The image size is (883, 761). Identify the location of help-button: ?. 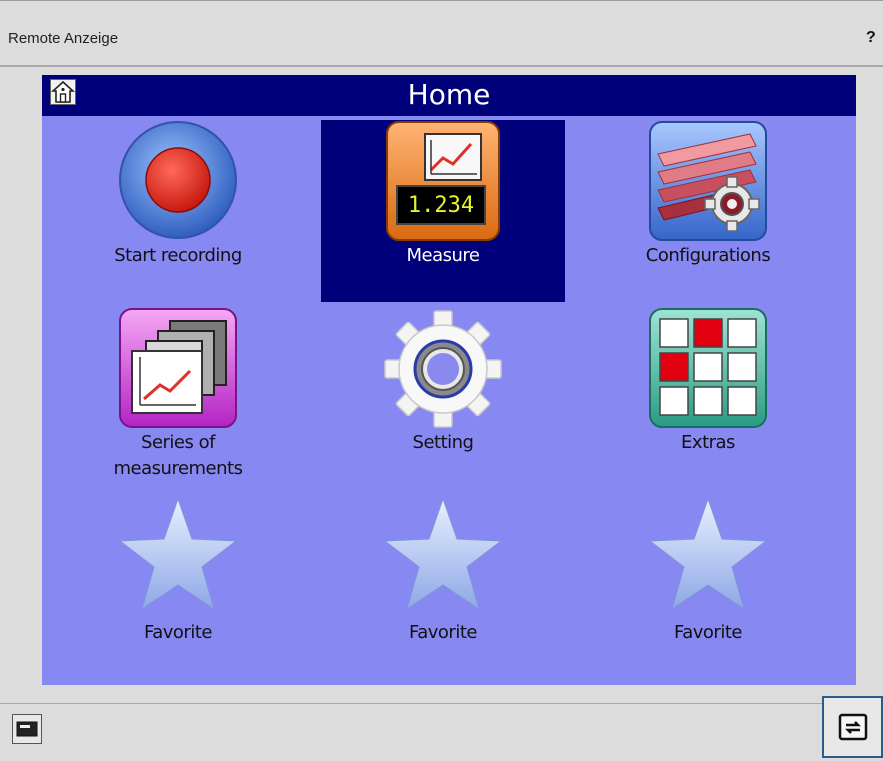
(871, 38).